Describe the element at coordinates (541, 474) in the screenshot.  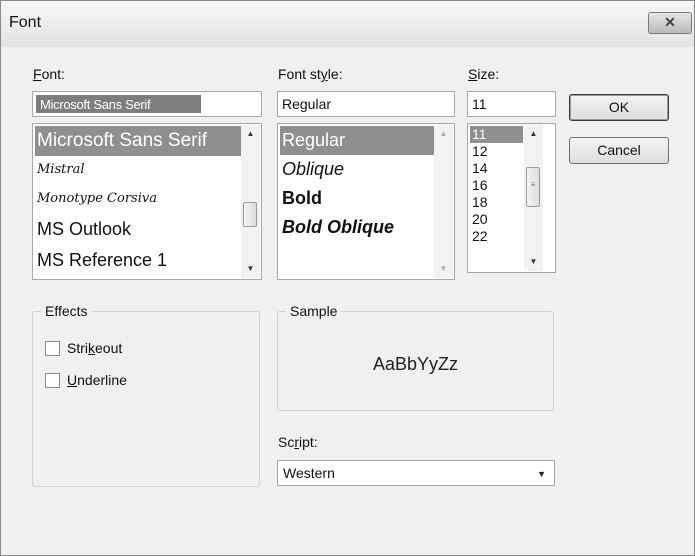
I see `chevron-down-icon: ▼` at that location.